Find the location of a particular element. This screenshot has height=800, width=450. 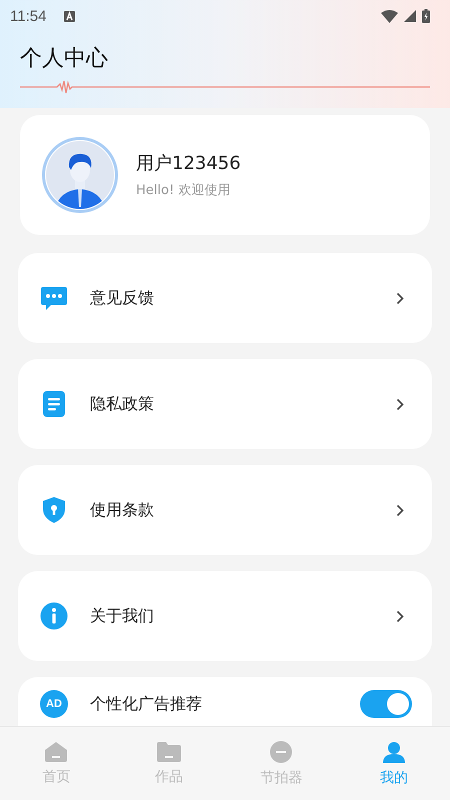

menu-item: 意见反馈 is located at coordinates (225, 298).